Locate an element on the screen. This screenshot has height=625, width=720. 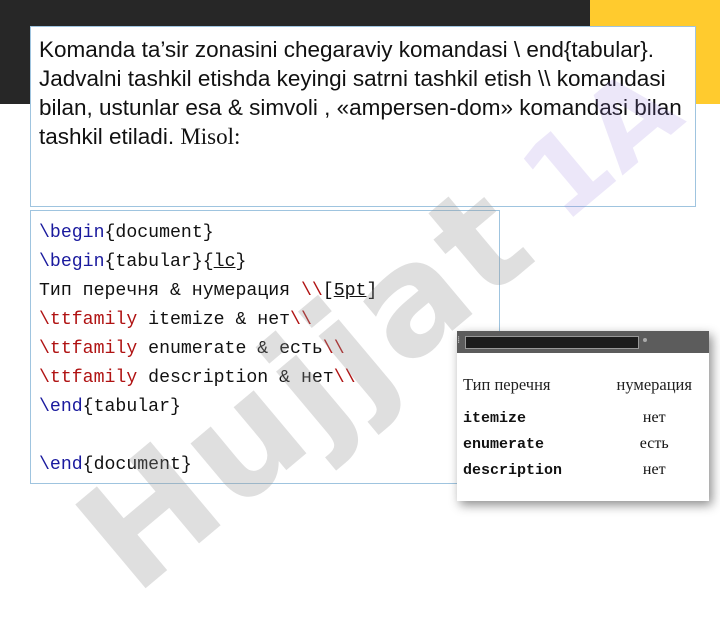
code-token: enumerate & есть is located at coordinates (230, 349).